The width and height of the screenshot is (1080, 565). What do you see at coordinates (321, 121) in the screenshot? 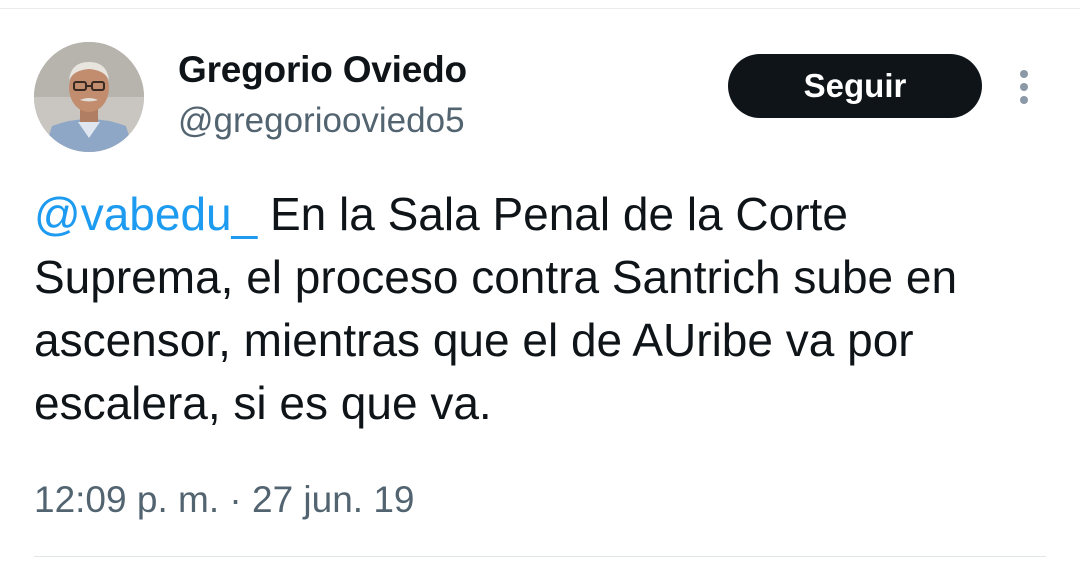
I see `author-handle: @gregoriooviedo5` at bounding box center [321, 121].